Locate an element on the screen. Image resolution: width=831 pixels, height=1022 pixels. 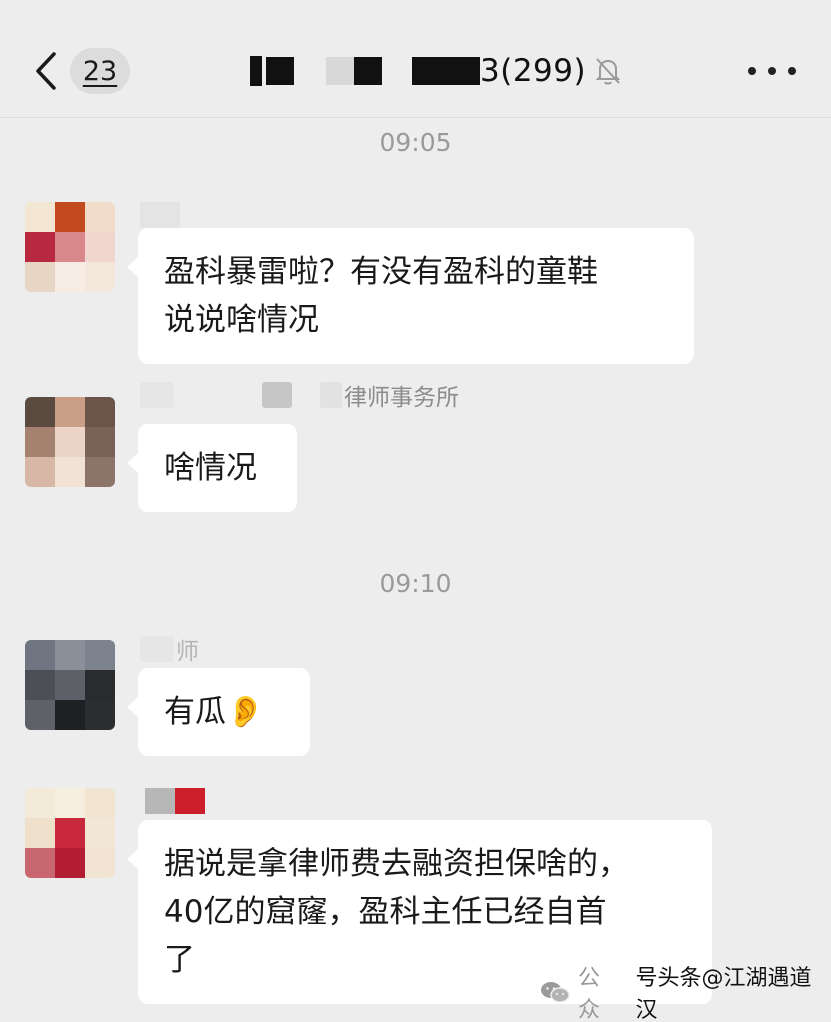
message-timestamp: 09:05 is located at coordinates (415, 142).